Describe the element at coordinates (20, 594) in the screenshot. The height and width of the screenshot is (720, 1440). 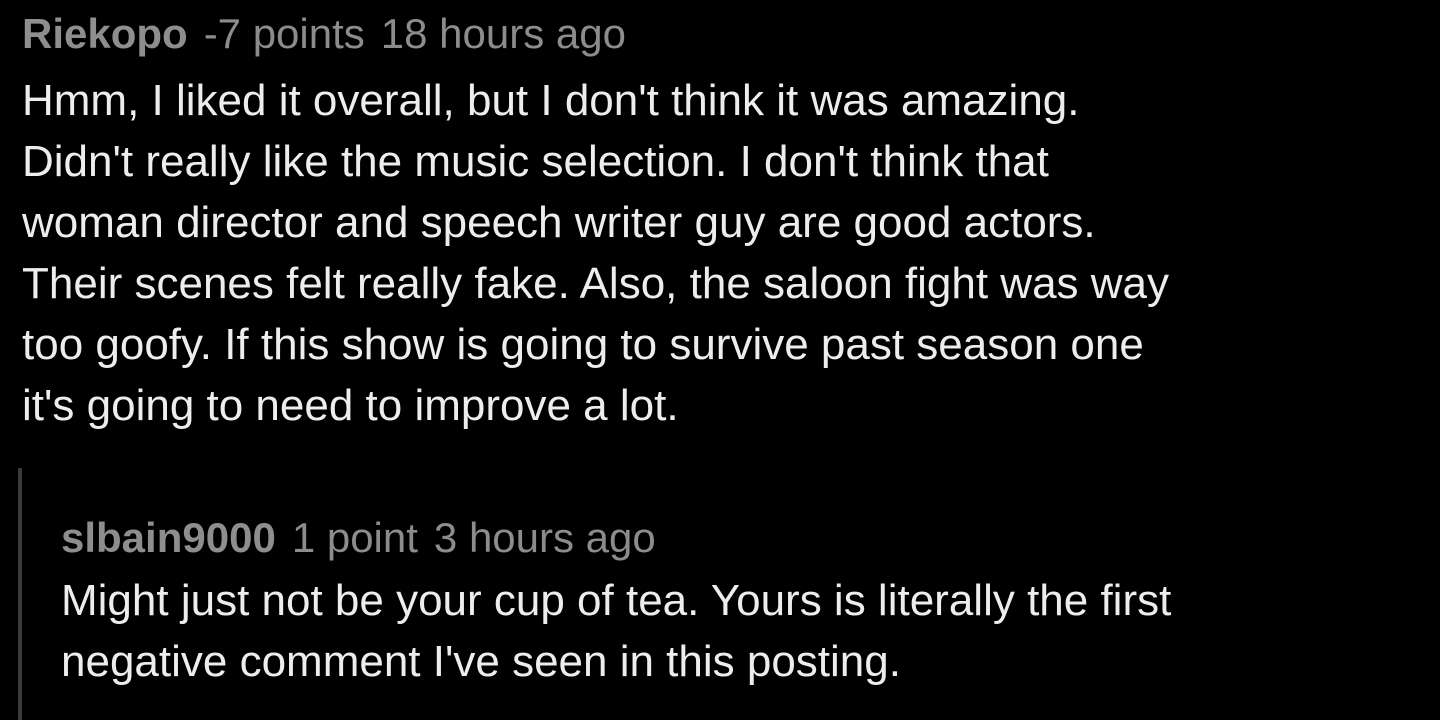
I see `thread-indent-bar` at that location.